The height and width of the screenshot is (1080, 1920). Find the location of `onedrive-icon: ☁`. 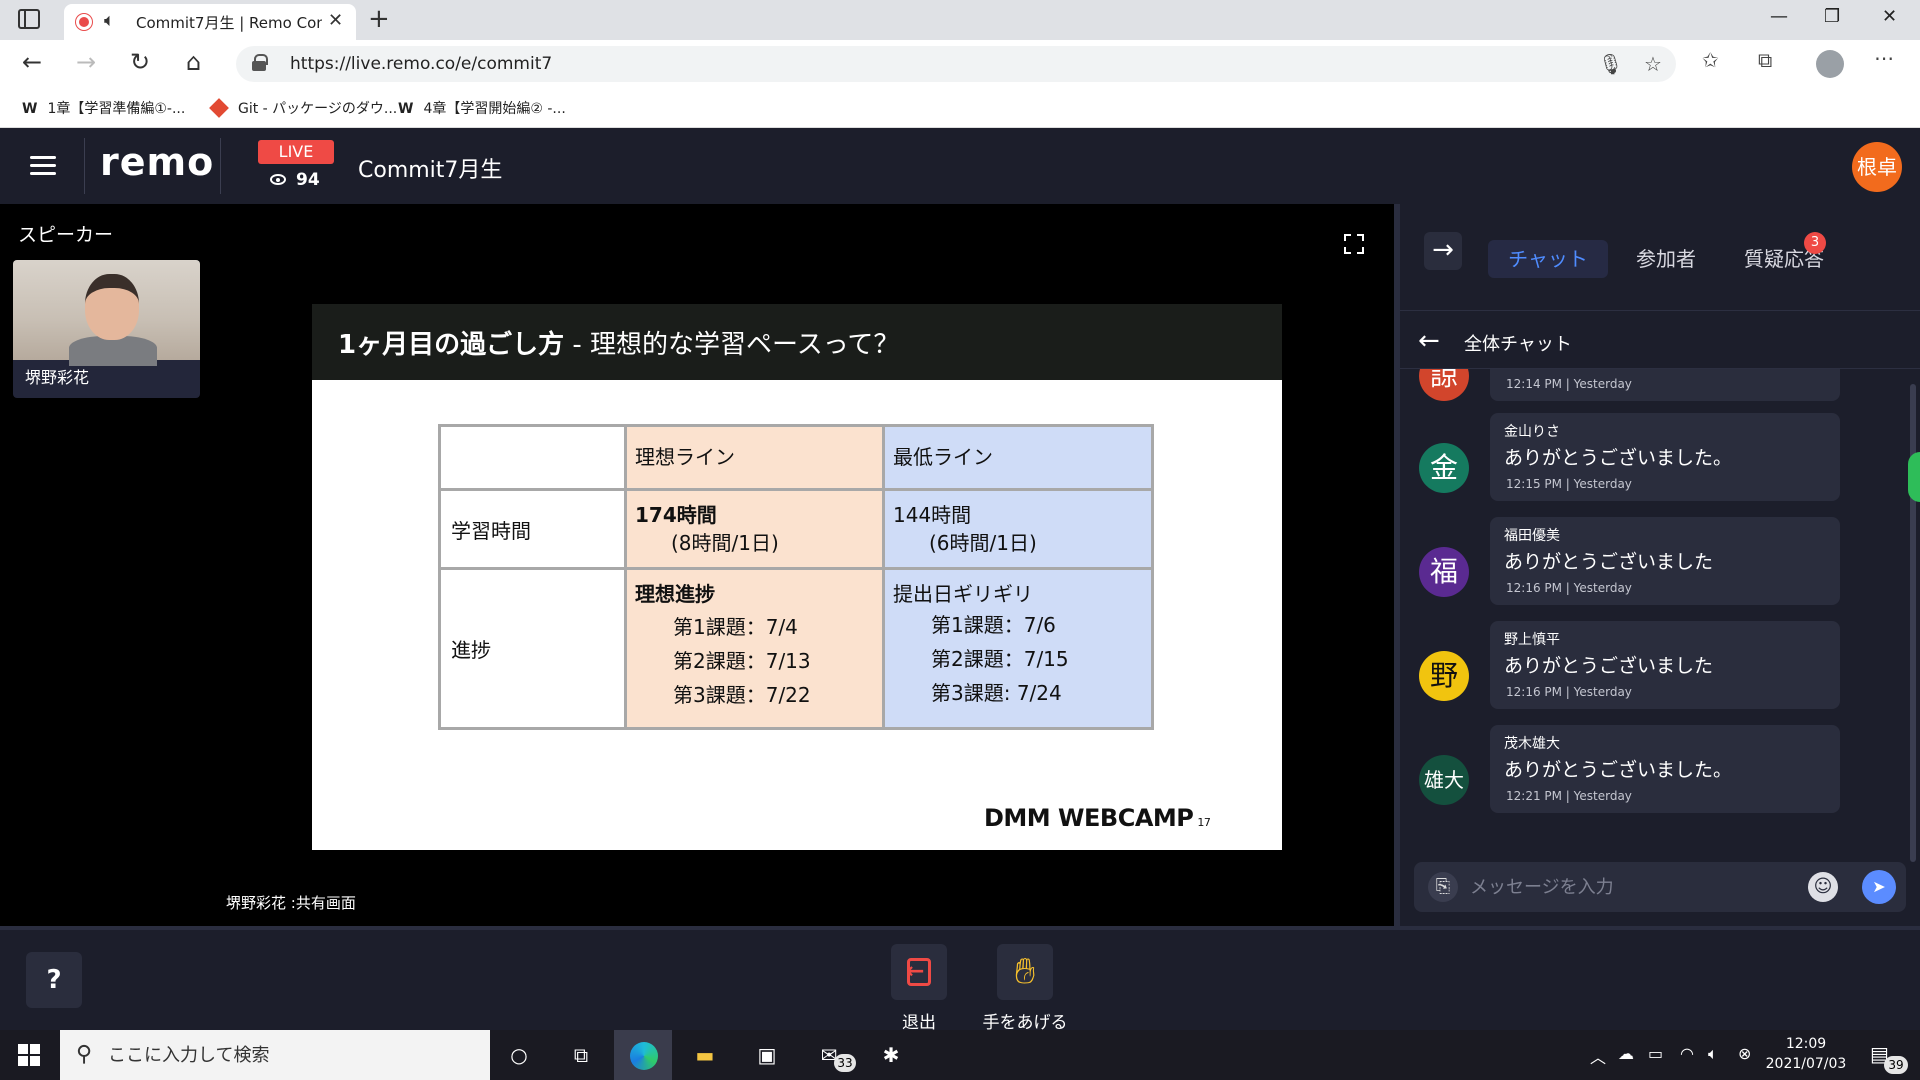

onedrive-icon: ☁ is located at coordinates (1626, 1053).